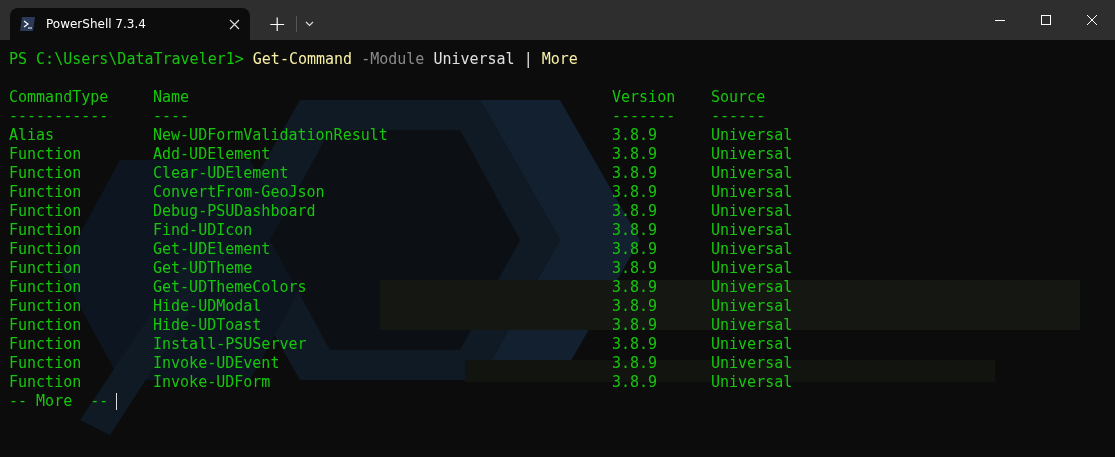  What do you see at coordinates (270, 135) in the screenshot?
I see `table-cell: New-UDFormValidationResult` at bounding box center [270, 135].